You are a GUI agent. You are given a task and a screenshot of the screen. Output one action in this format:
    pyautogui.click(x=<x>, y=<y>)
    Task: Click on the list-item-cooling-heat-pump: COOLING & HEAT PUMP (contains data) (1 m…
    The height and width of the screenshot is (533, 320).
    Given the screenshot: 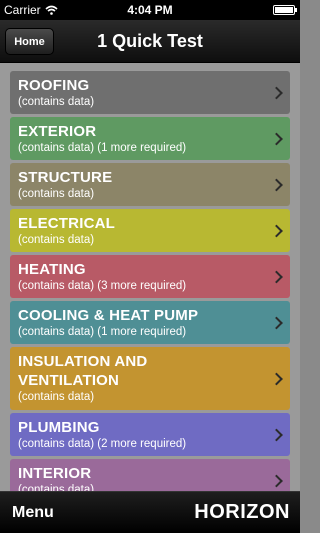 What is the action you would take?
    pyautogui.click(x=150, y=322)
    